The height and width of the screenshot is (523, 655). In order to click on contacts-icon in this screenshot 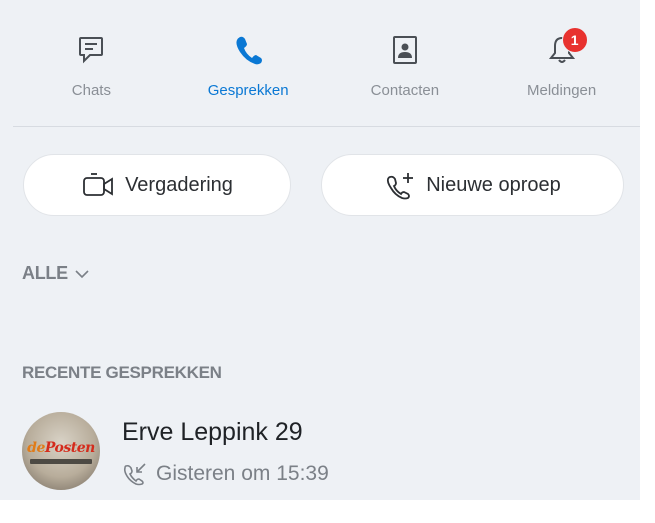, I will do `click(405, 50)`.